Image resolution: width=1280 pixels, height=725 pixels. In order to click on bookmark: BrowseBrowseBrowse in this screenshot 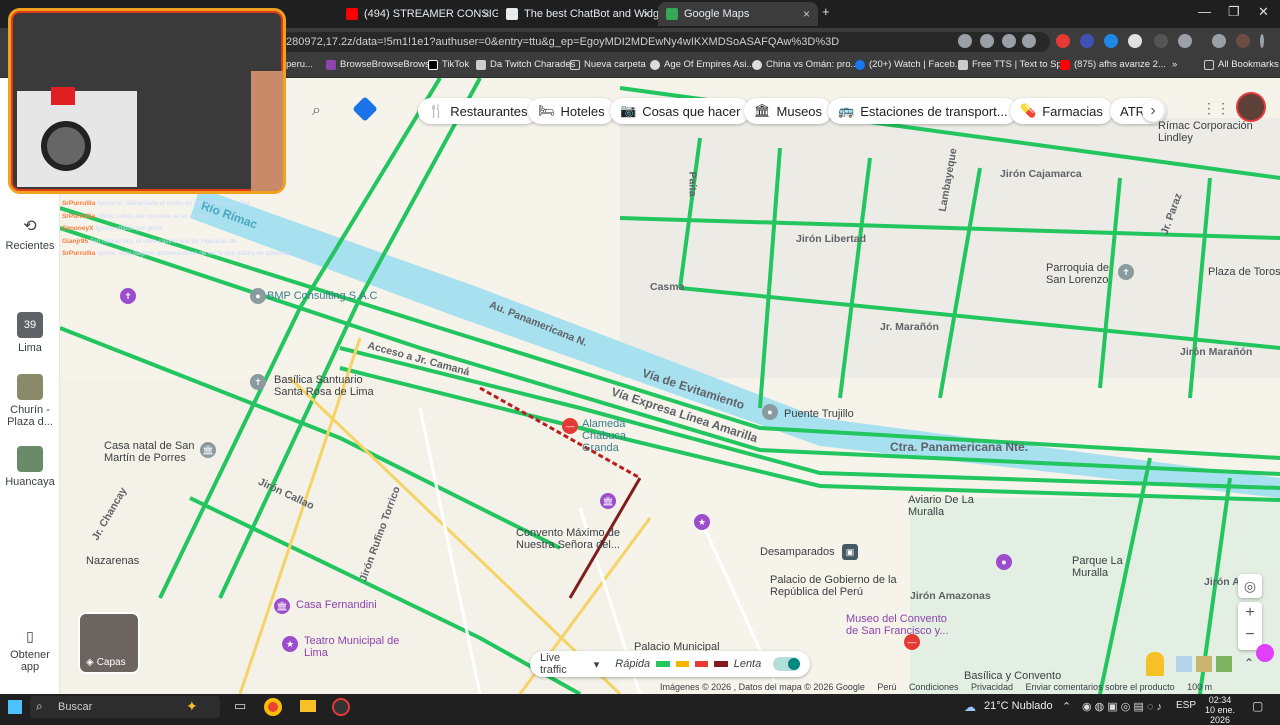, I will do `click(380, 64)`.